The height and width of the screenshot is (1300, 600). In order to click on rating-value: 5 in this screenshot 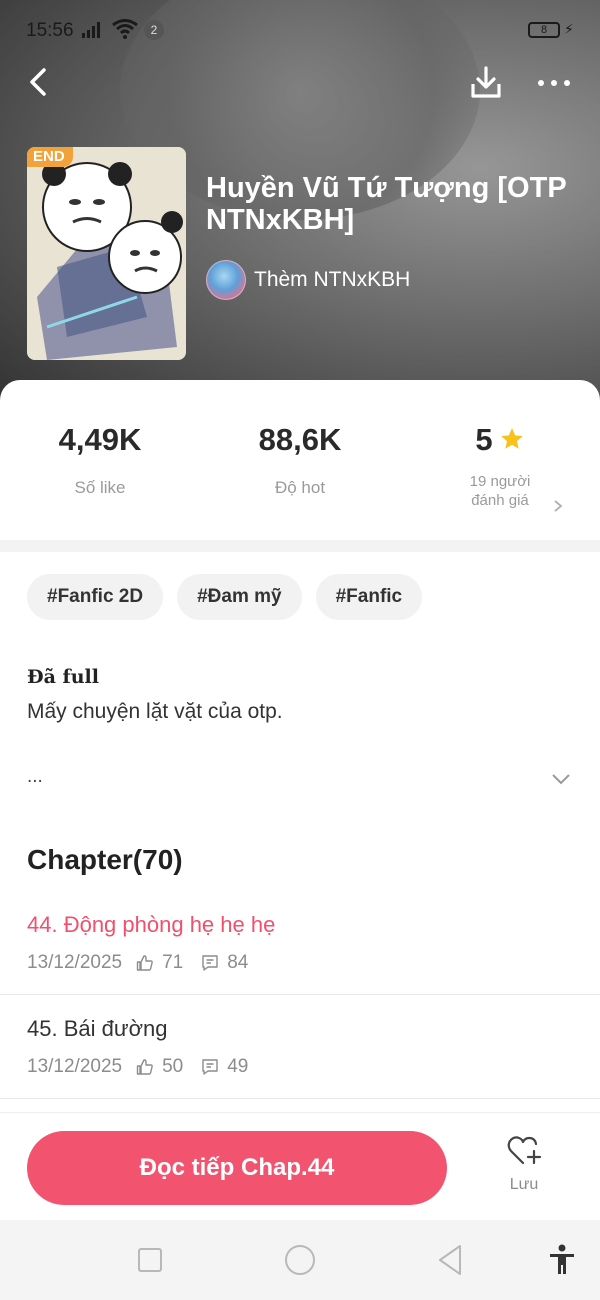, I will do `click(484, 439)`.